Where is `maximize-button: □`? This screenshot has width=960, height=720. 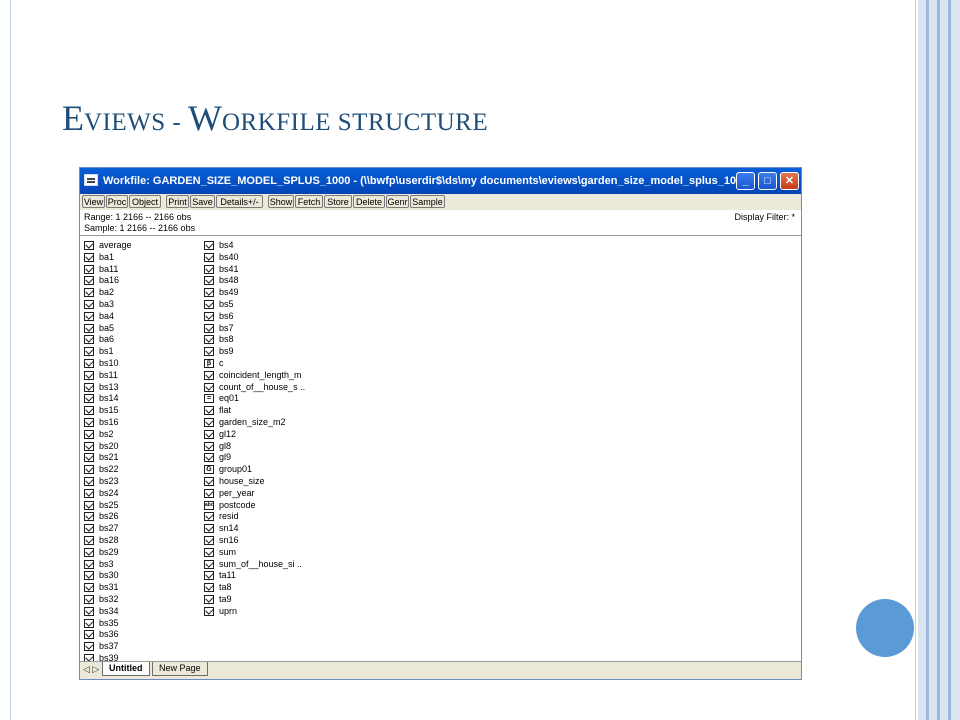 maximize-button: □ is located at coordinates (767, 181).